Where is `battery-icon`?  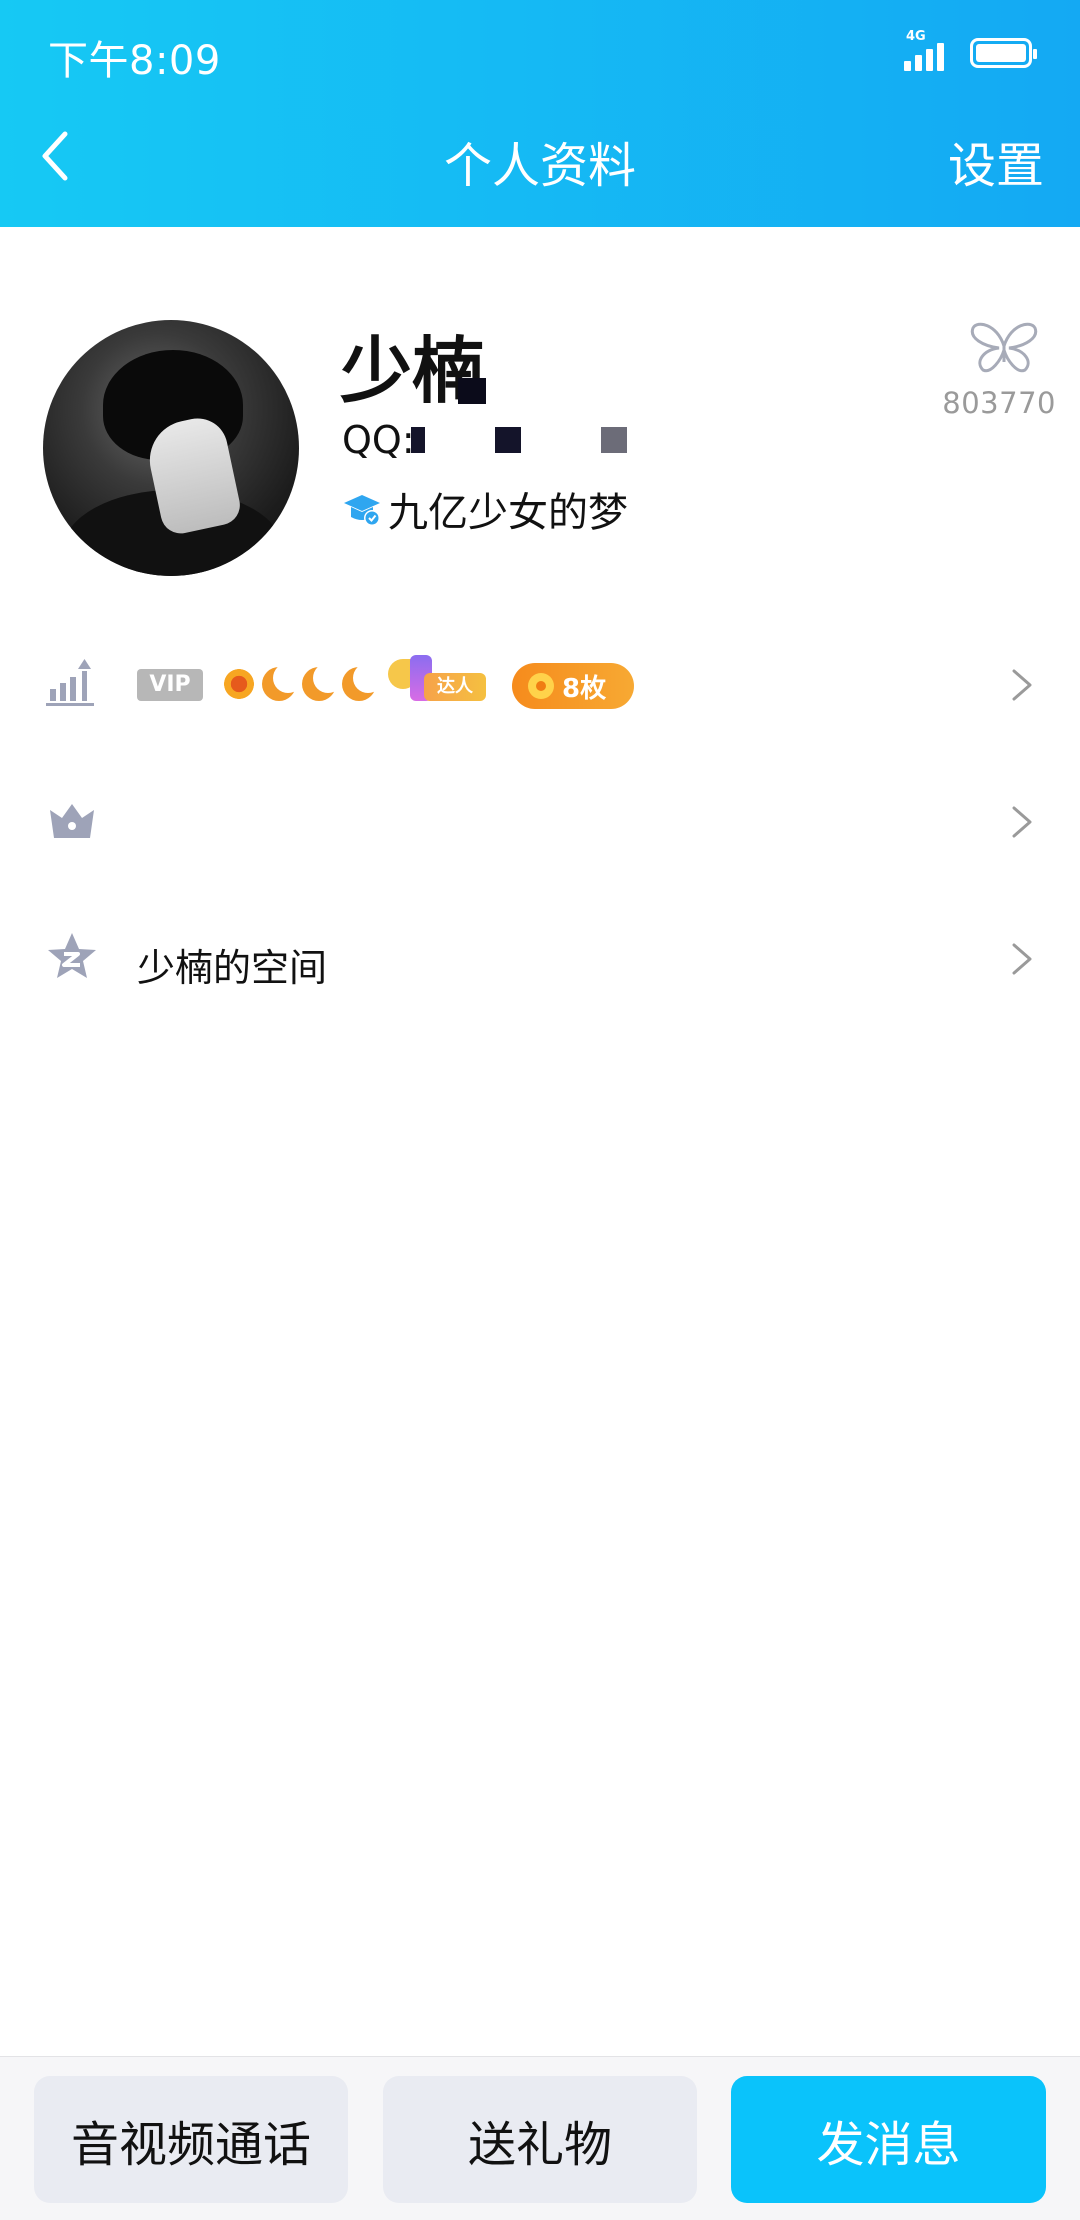 battery-icon is located at coordinates (1003, 53).